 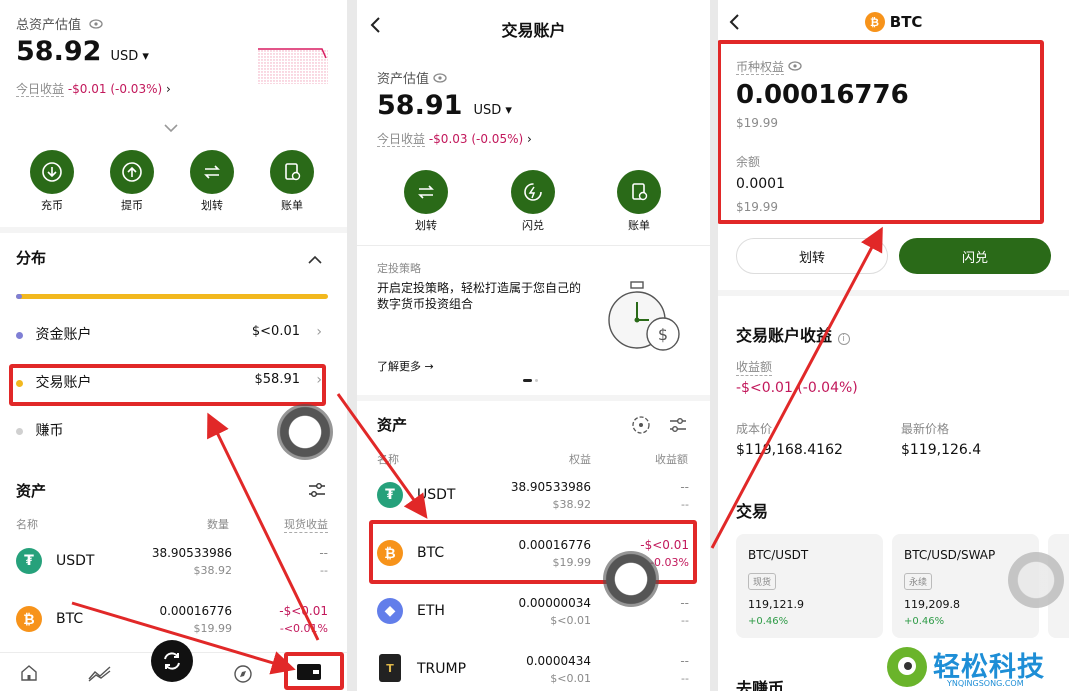 I want to click on col-pnl: 现货收益, so click(x=306, y=525).